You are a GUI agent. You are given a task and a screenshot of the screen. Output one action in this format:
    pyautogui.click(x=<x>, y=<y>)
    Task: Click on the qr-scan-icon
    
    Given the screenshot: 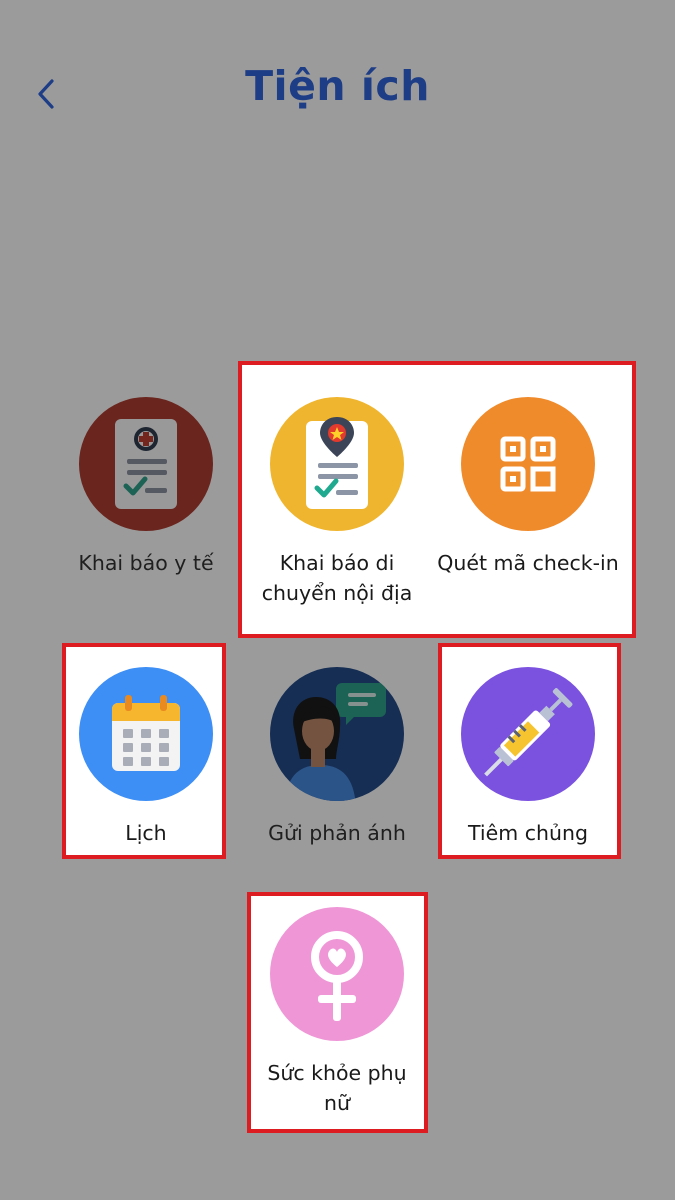 What is the action you would take?
    pyautogui.click(x=528, y=464)
    